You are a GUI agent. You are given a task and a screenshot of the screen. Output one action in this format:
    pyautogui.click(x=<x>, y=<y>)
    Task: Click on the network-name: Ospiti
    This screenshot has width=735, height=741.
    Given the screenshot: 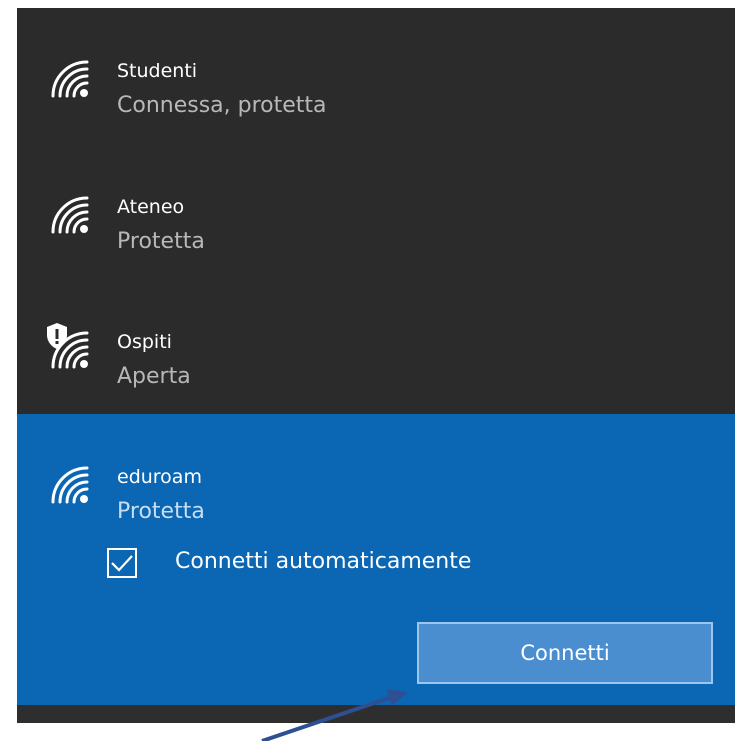 What is the action you would take?
    pyautogui.click(x=144, y=342)
    